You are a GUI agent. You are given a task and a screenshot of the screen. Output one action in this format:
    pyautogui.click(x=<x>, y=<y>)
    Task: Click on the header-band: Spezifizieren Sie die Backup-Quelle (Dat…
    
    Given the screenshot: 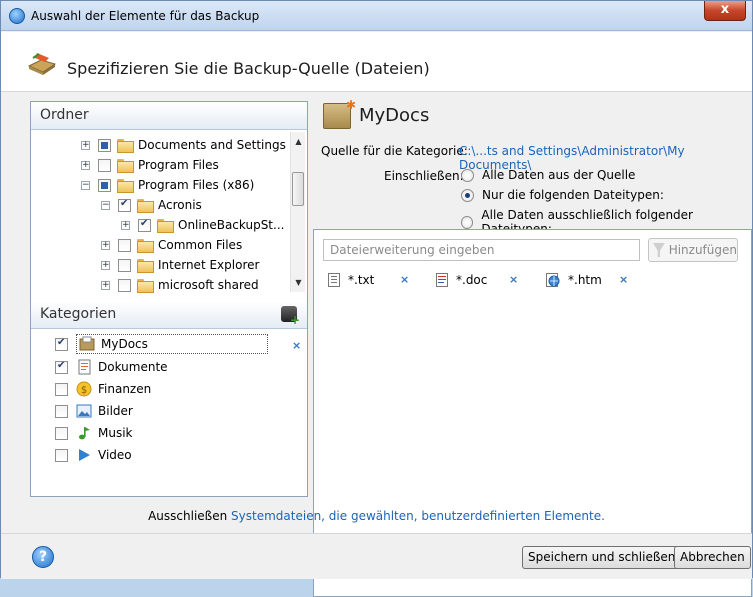 What is the action you would take?
    pyautogui.click(x=376, y=62)
    